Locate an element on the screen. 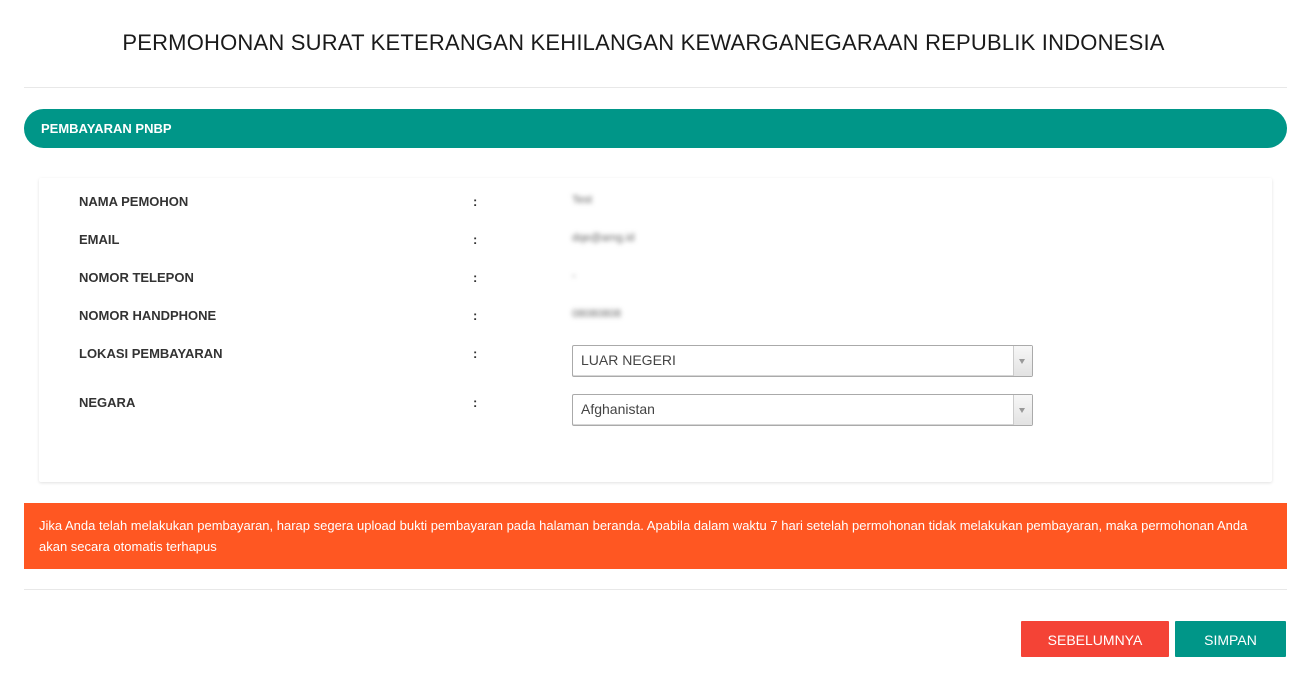 This screenshot has height=678, width=1311. lokasi-pembayaran-selected: LUAR NEGERI is located at coordinates (628, 360).